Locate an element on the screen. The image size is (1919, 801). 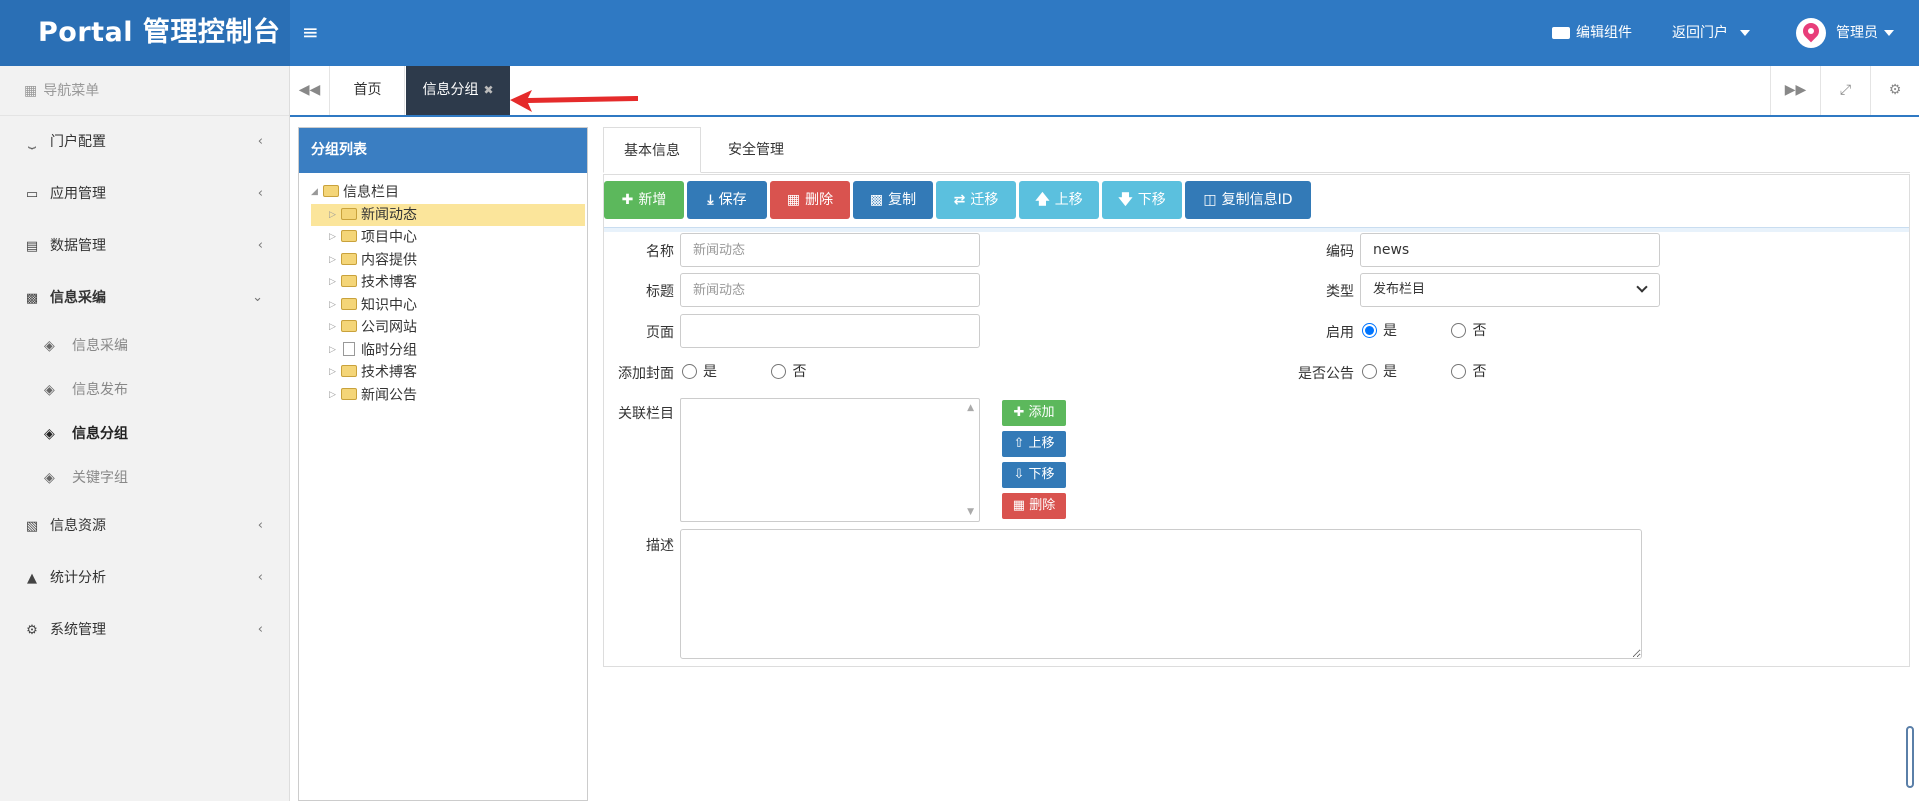
sidebar-item-portal-config: ⏟ 门户配置 ‹ is located at coordinates (144, 142).